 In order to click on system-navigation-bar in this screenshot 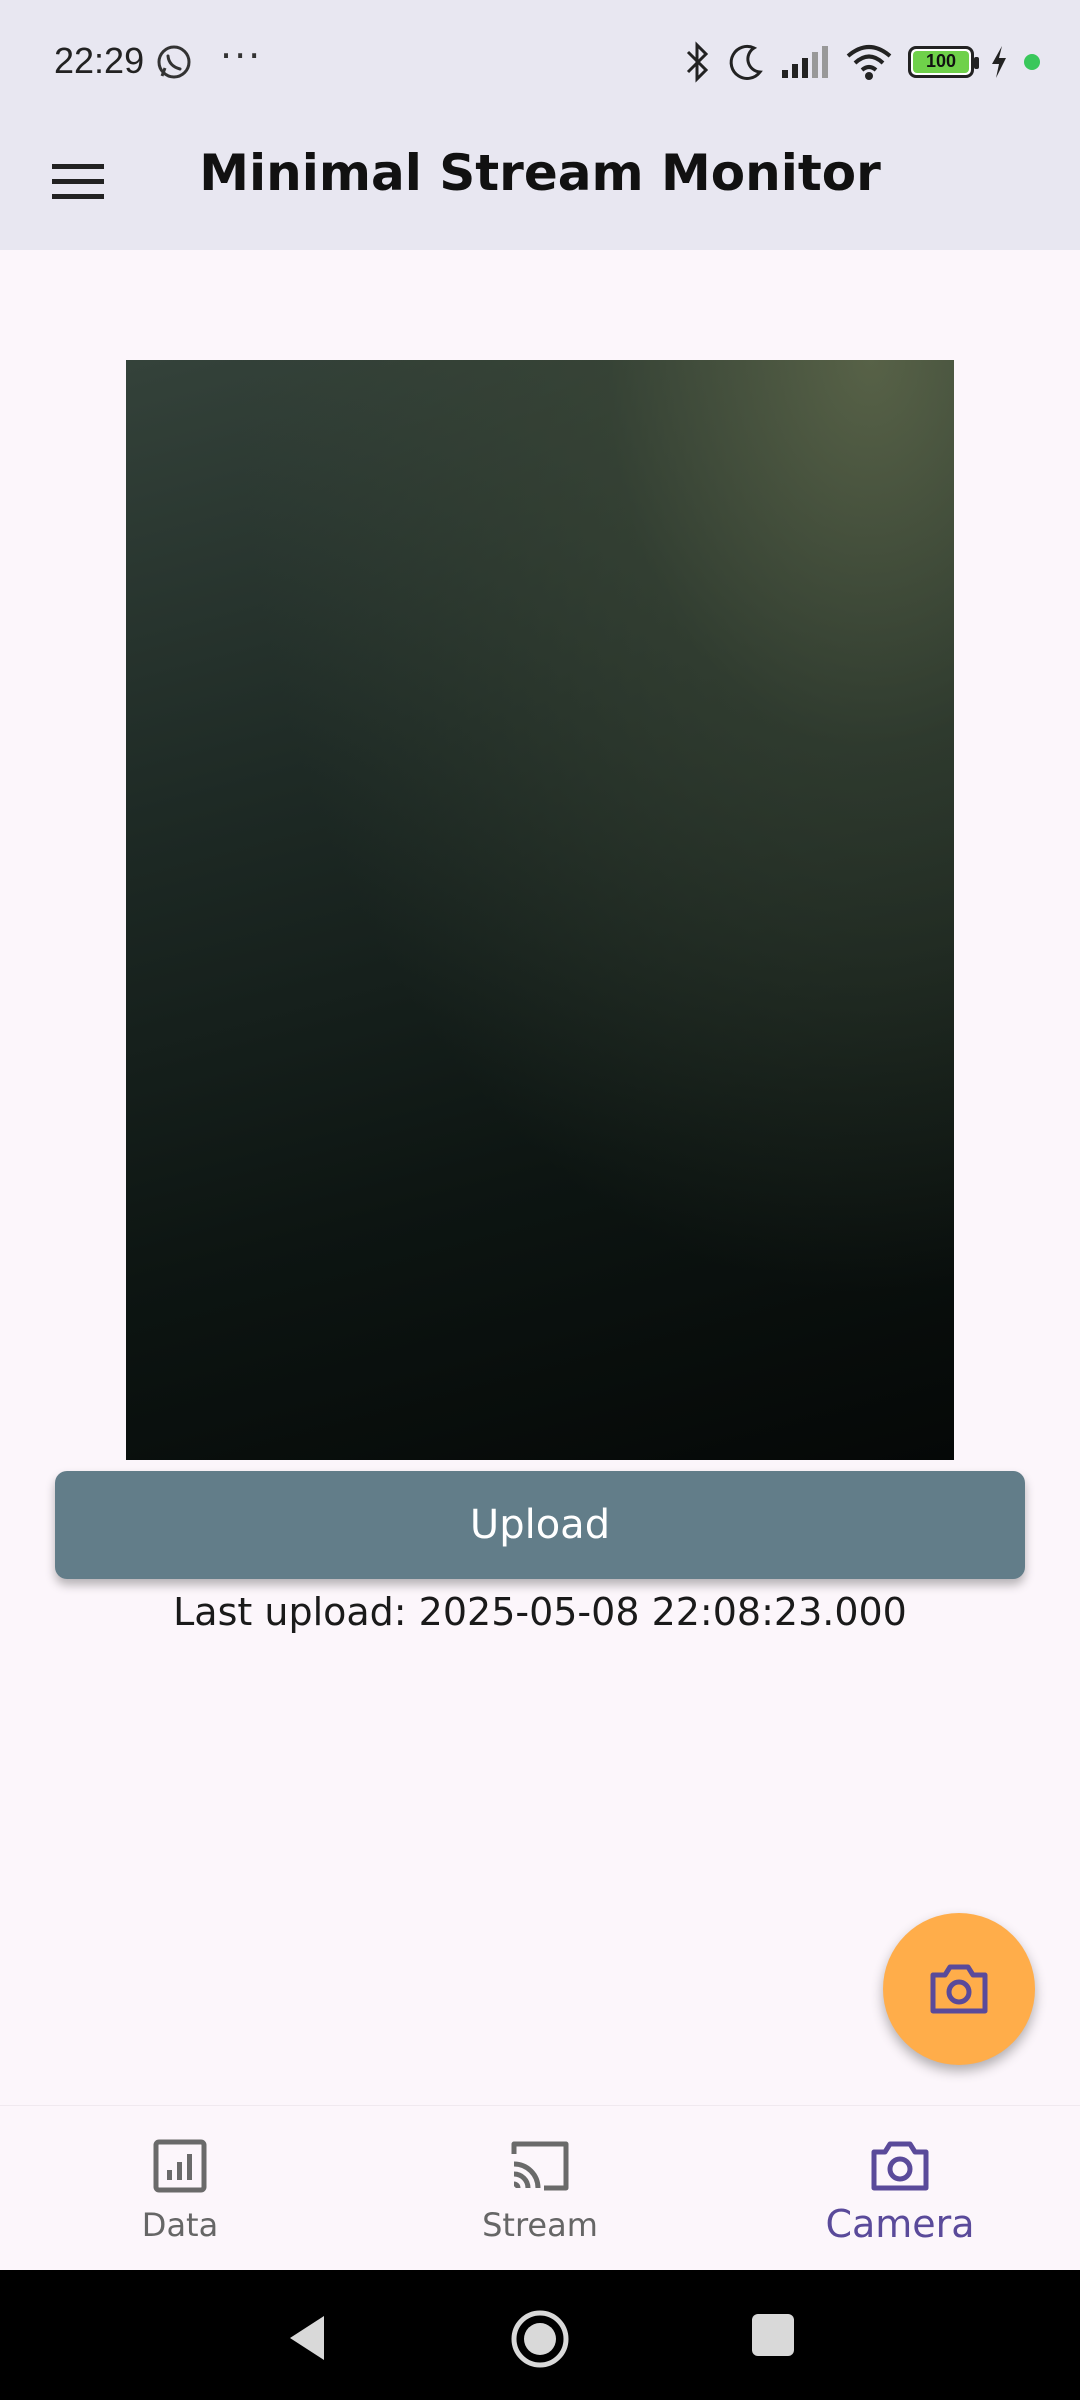, I will do `click(540, 2335)`.